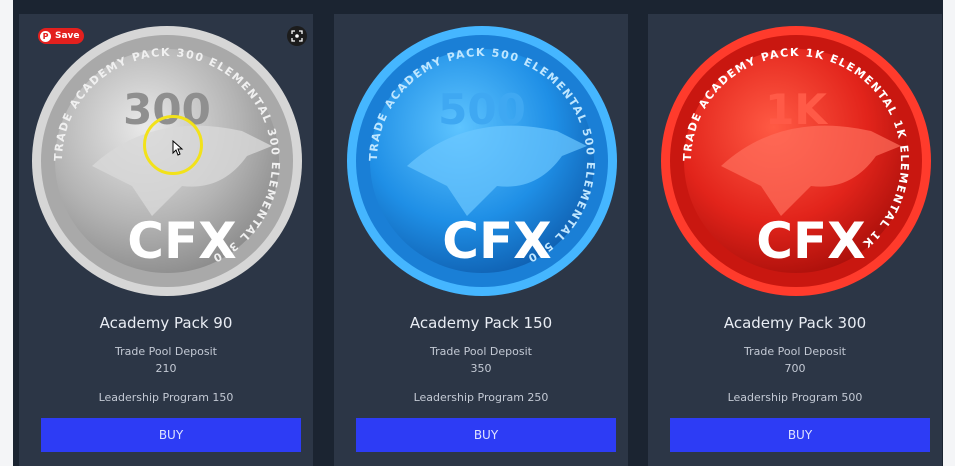 This screenshot has height=466, width=955. I want to click on deposit-value: 350, so click(481, 368).